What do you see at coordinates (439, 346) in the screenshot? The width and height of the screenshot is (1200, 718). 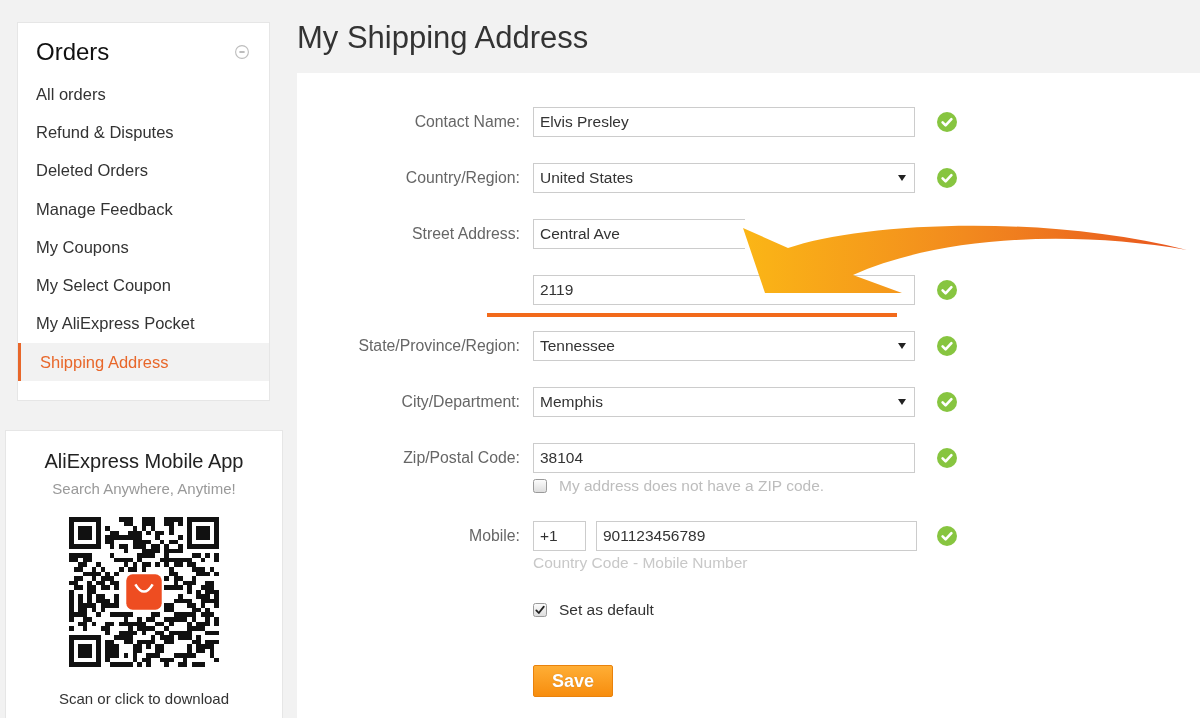 I see `field-label: State/Province/Region:` at bounding box center [439, 346].